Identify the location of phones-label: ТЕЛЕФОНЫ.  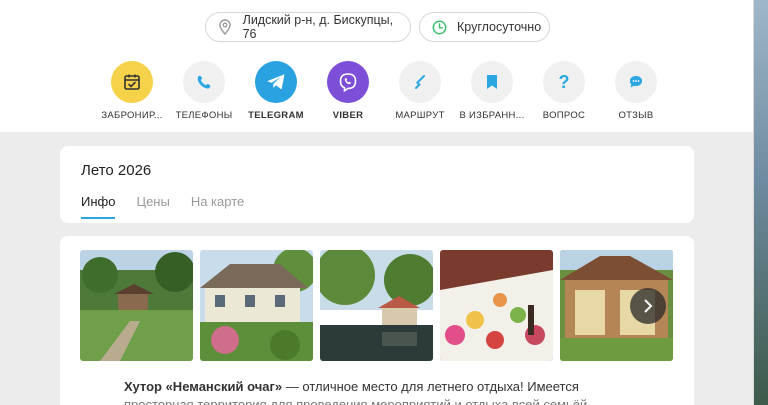
(204, 115).